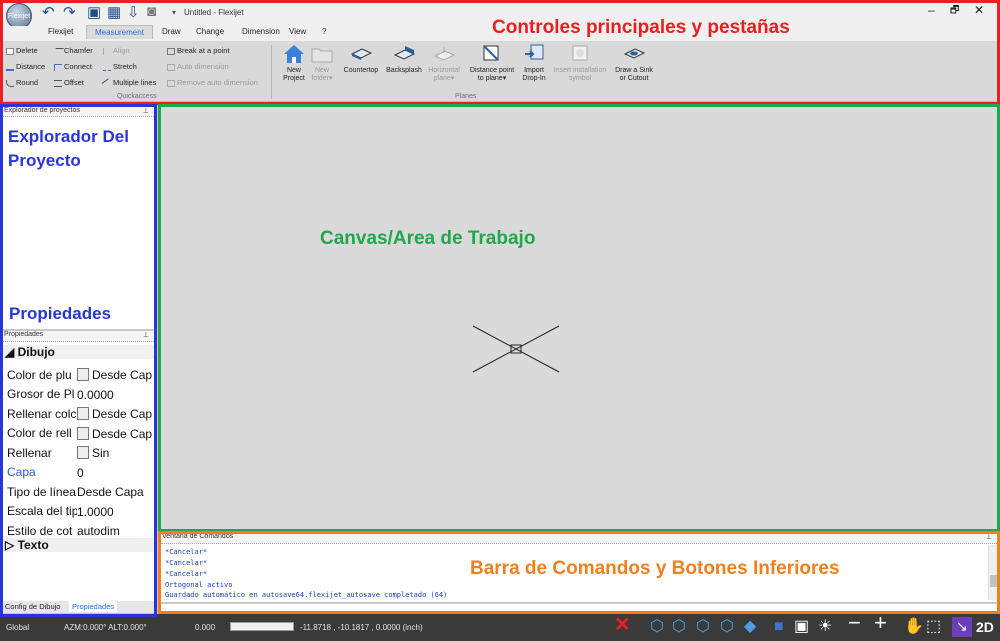 The height and width of the screenshot is (641, 1000). What do you see at coordinates (322, 63) in the screenshot?
I see `new-folder-button: New folder▾` at bounding box center [322, 63].